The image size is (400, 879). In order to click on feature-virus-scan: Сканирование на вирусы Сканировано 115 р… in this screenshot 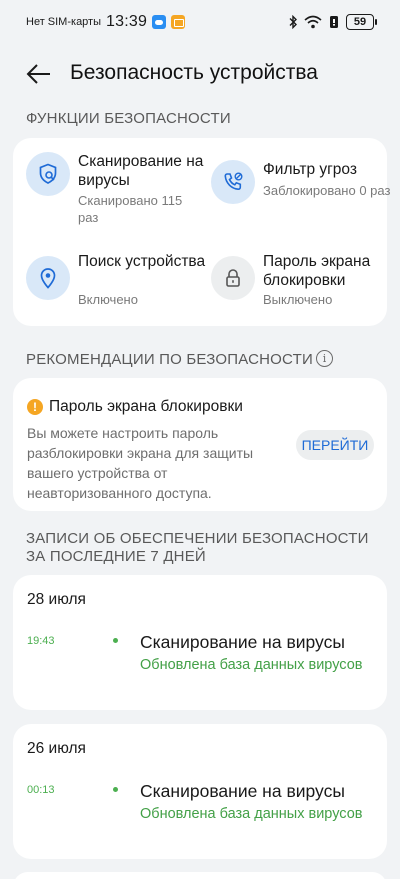, I will do `click(116, 192)`.